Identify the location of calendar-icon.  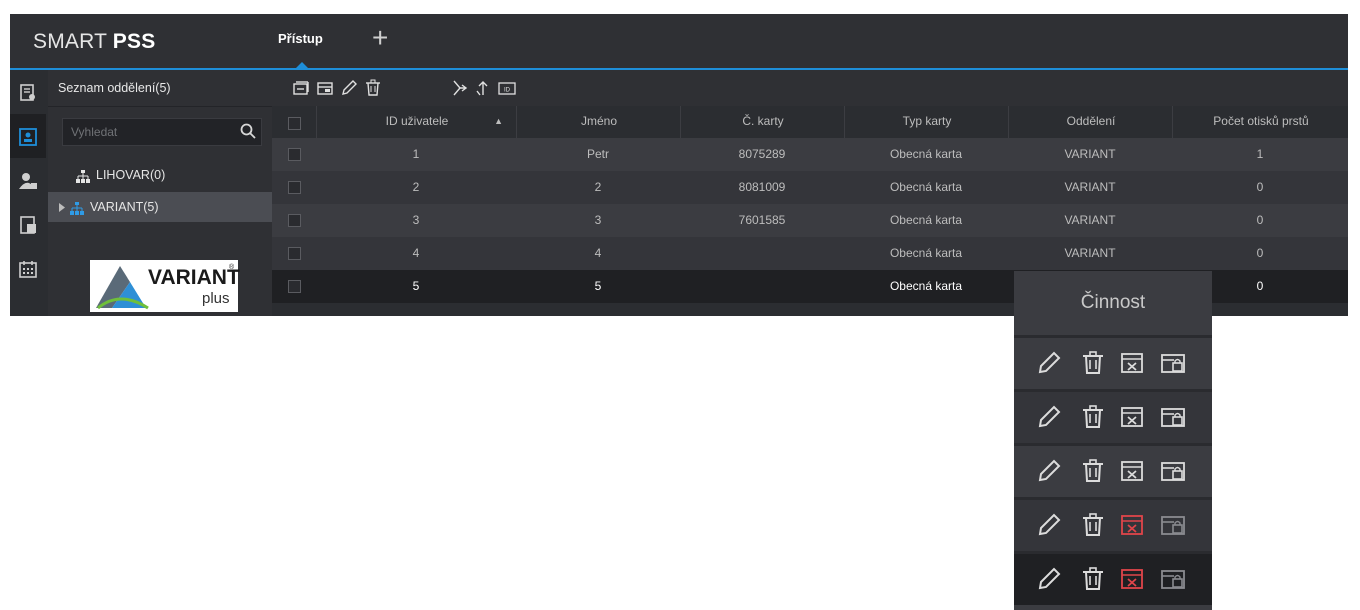
(28, 269).